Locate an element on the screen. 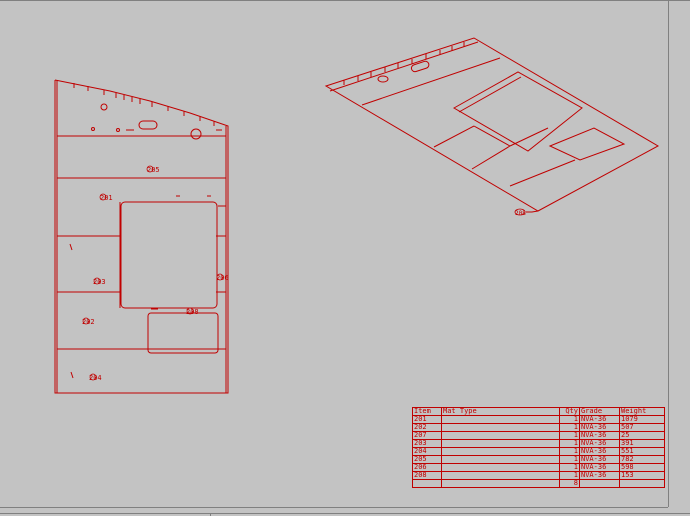  bom-header-material-type: Mat Type is located at coordinates (500, 411).